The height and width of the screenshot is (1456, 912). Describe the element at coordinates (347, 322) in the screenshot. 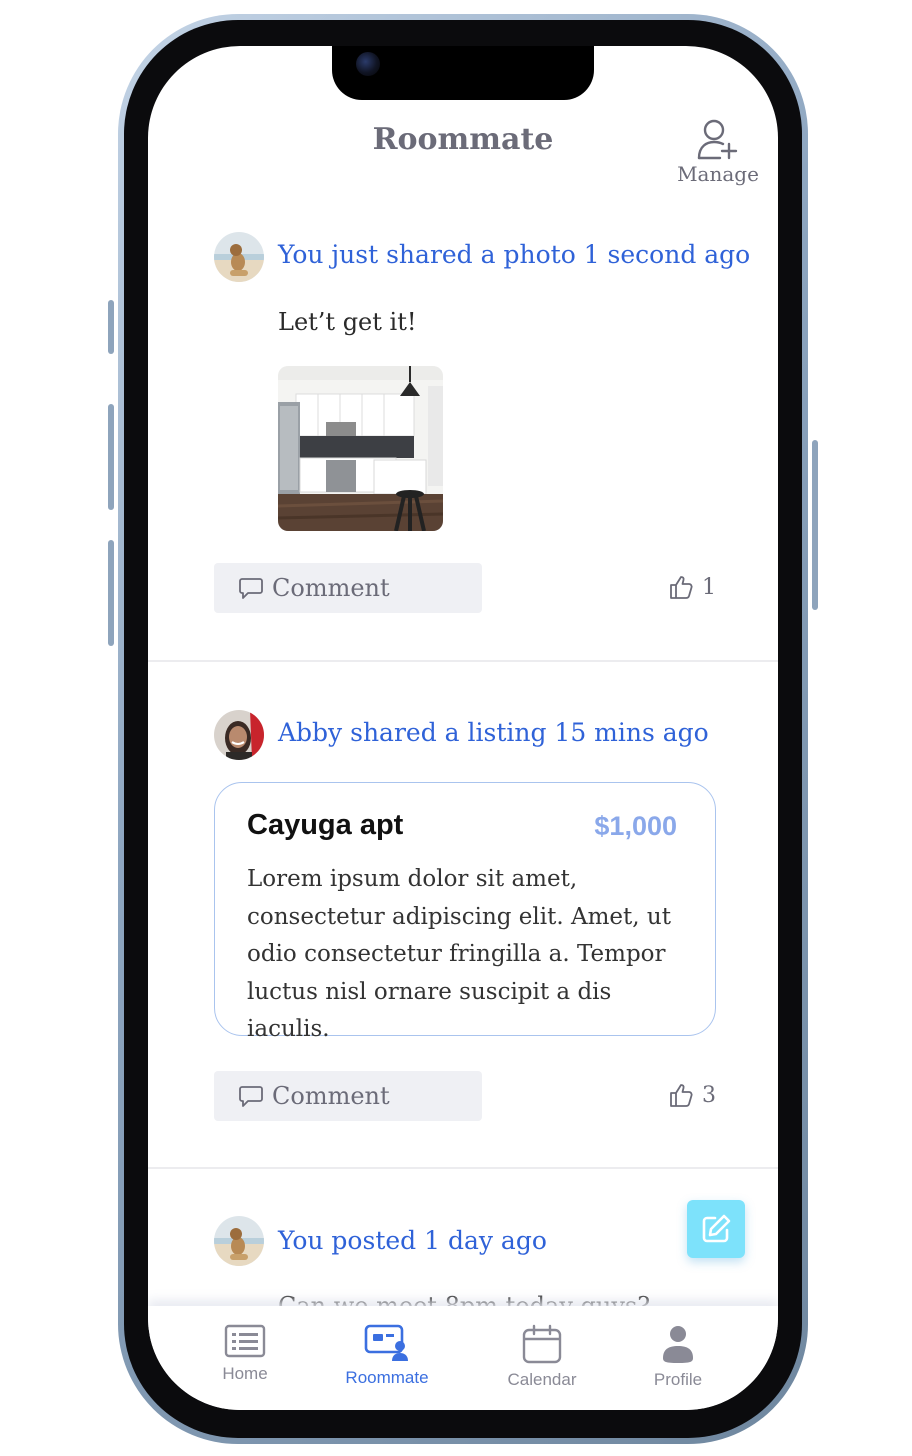

I see `post-text: Let’t get it!` at that location.